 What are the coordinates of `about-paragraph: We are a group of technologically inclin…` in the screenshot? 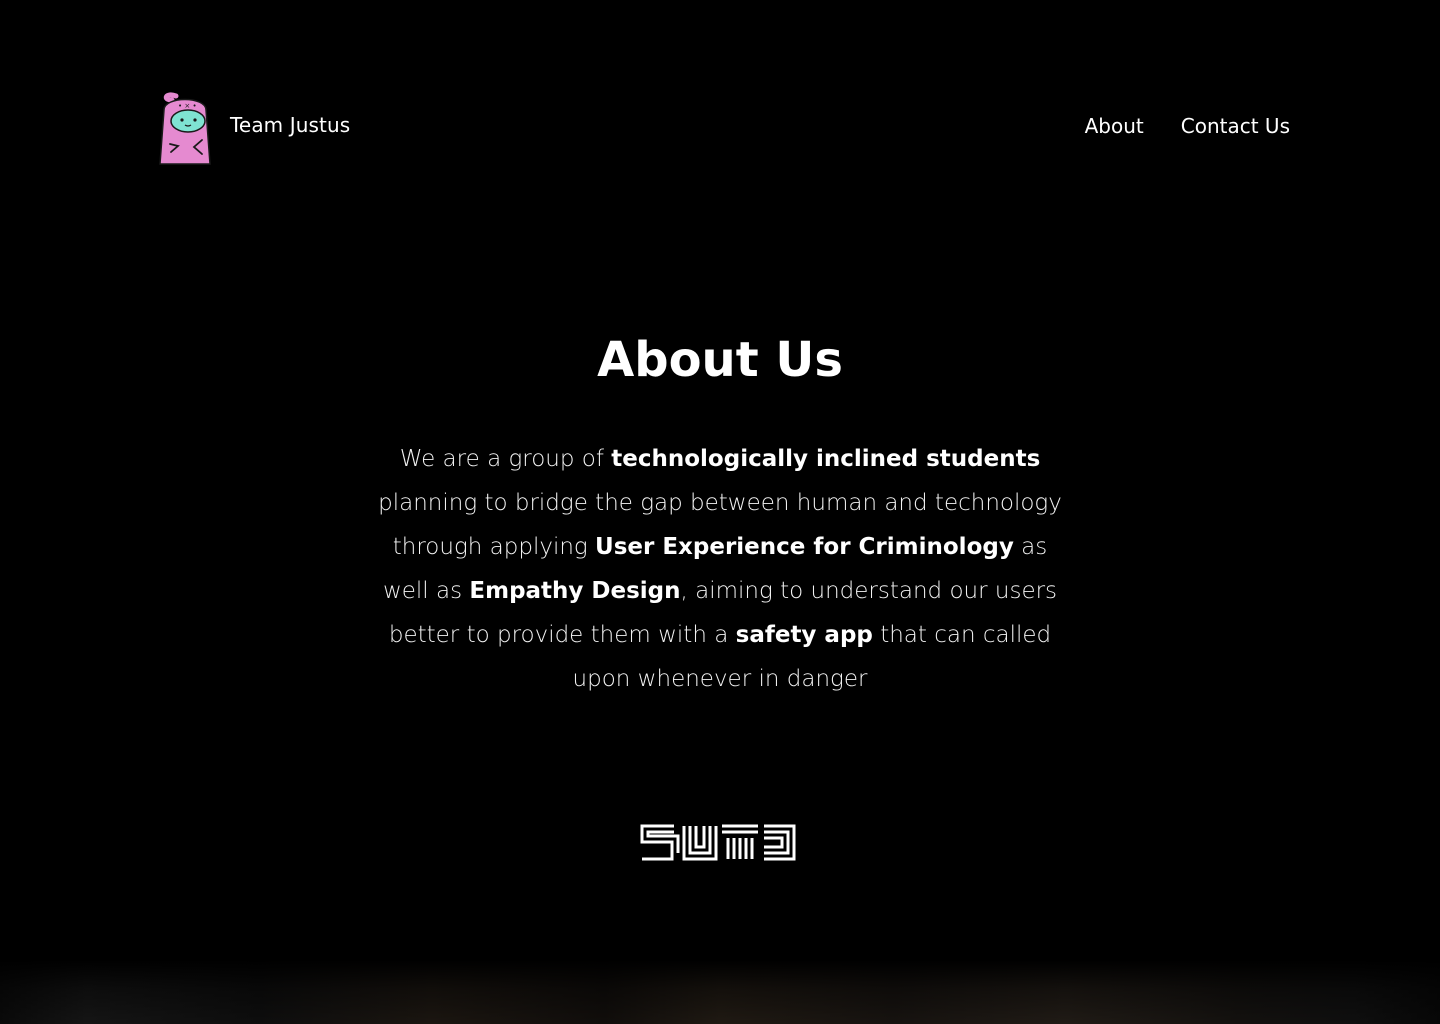 It's located at (720, 569).